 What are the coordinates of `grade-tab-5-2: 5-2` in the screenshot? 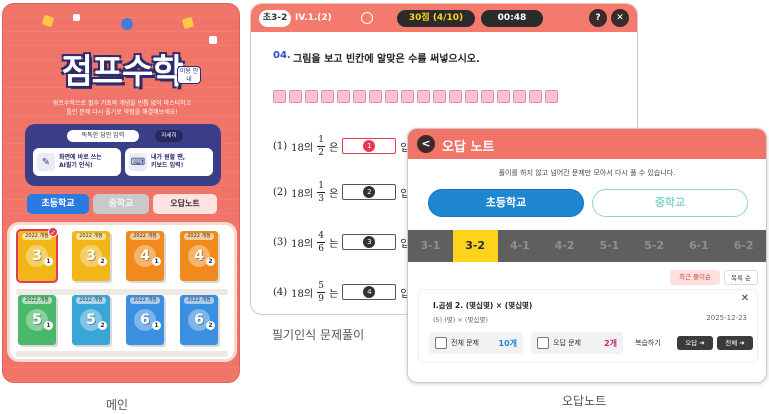 It's located at (654, 246).